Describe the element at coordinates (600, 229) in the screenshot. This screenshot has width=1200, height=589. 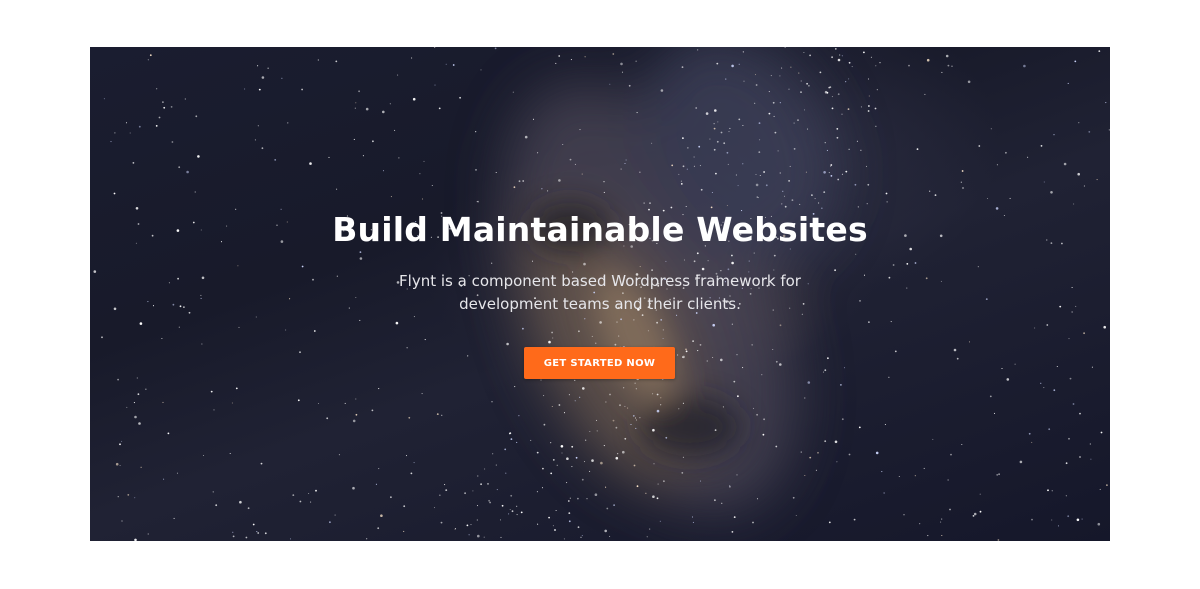
I see `hero-title: Build Maintainable Websites` at that location.